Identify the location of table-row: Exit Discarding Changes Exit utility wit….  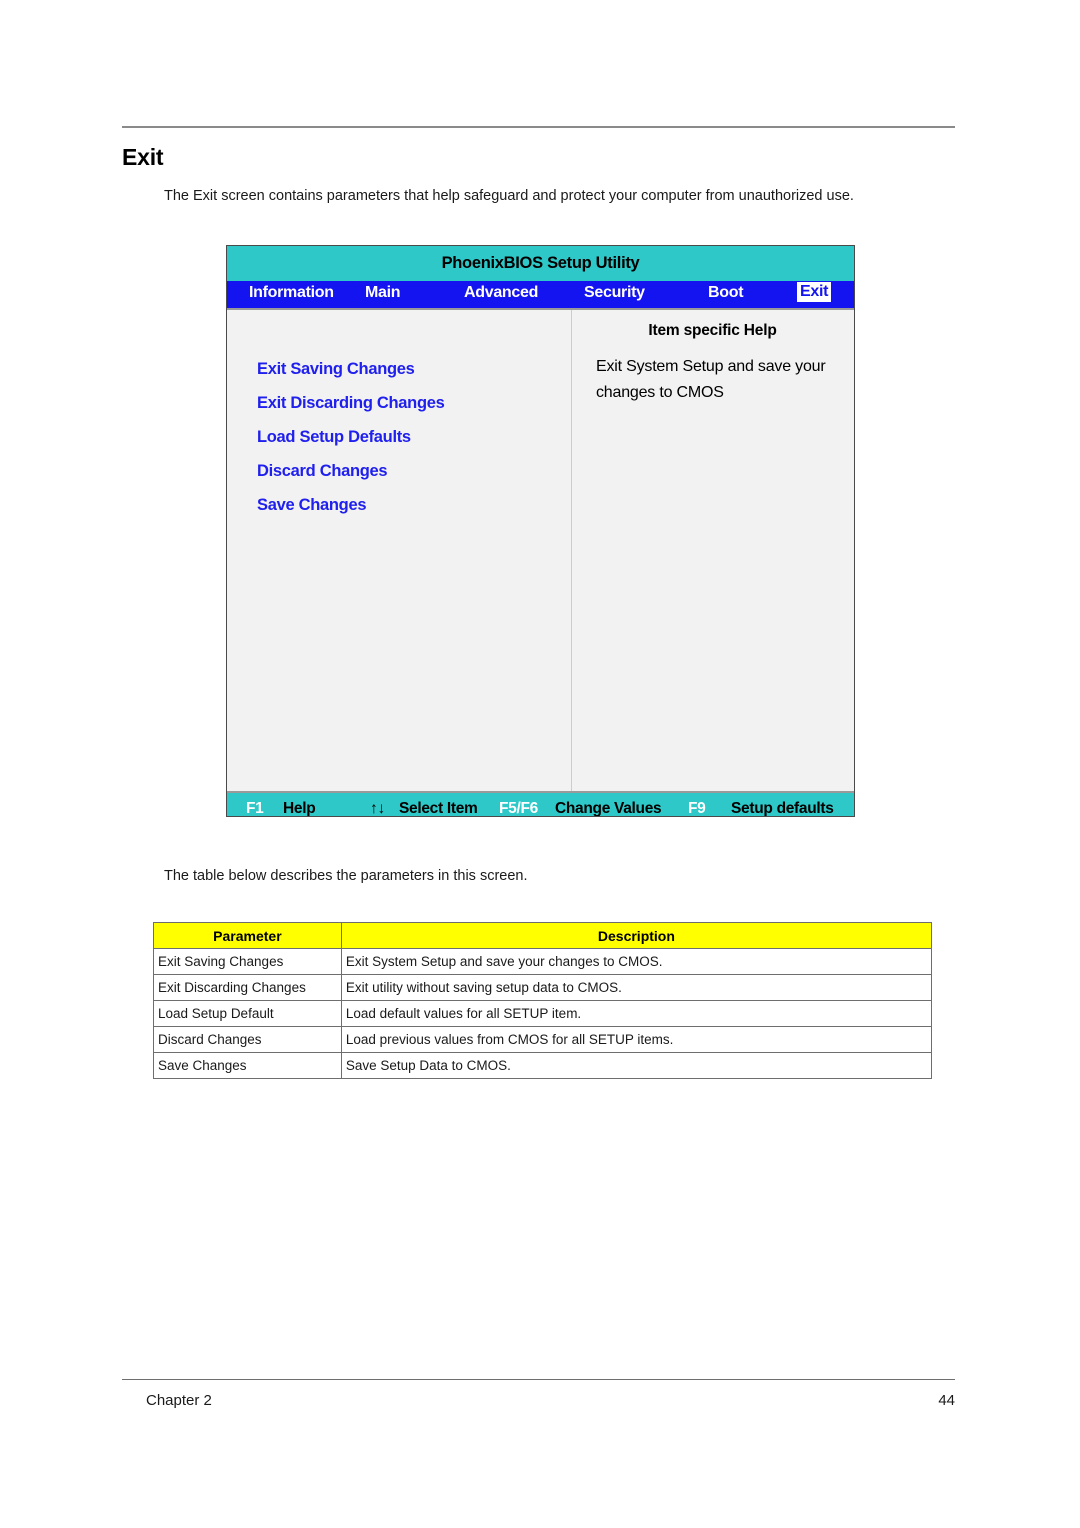
(543, 987).